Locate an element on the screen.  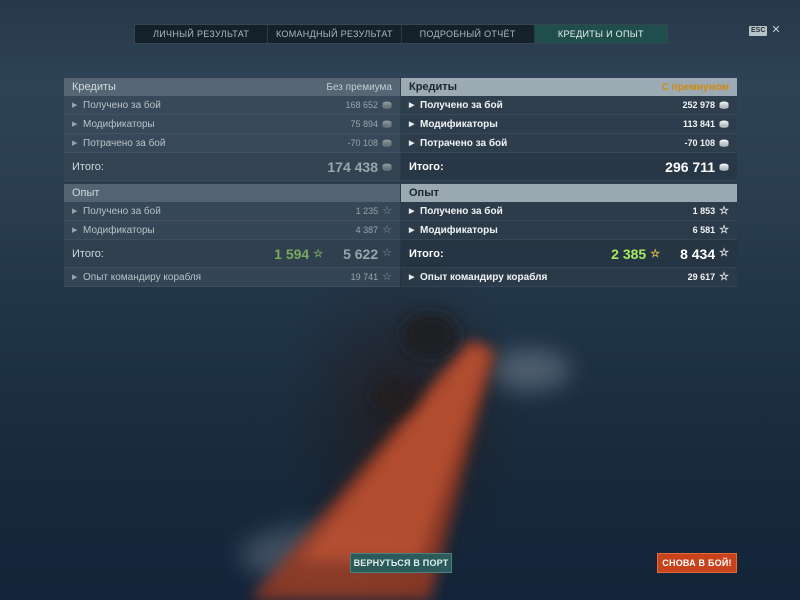
tab-personal-result: ЛИЧНЫЙ РЕЗУЛЬТАТ is located at coordinates (202, 34).